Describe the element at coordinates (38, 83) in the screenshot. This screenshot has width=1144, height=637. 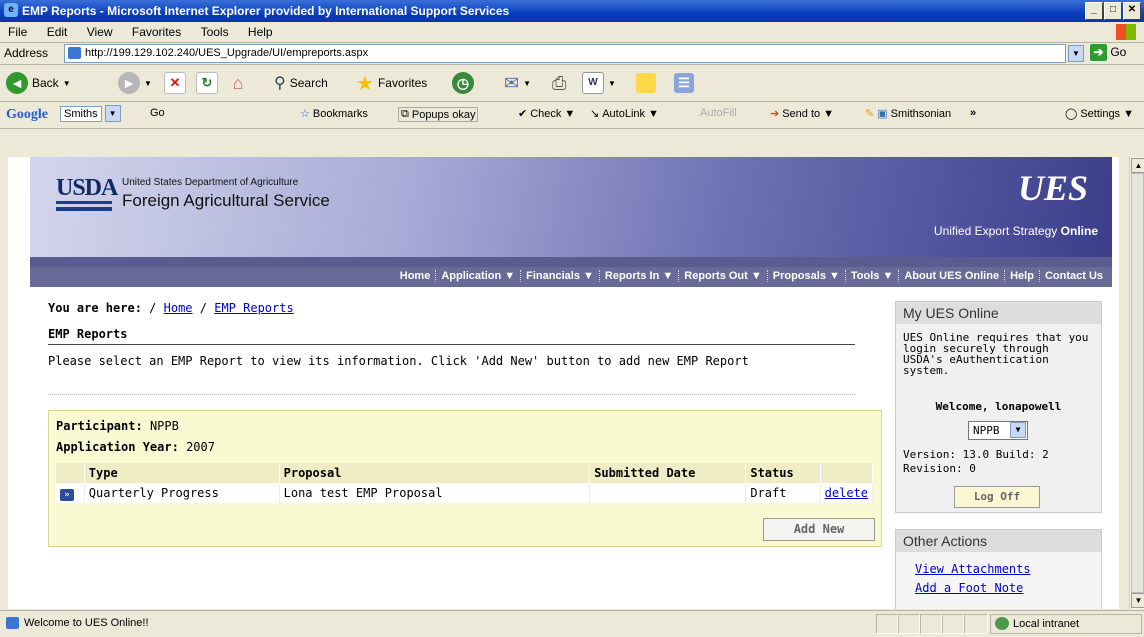
I see `back-button: ◄ Back ▼` at that location.